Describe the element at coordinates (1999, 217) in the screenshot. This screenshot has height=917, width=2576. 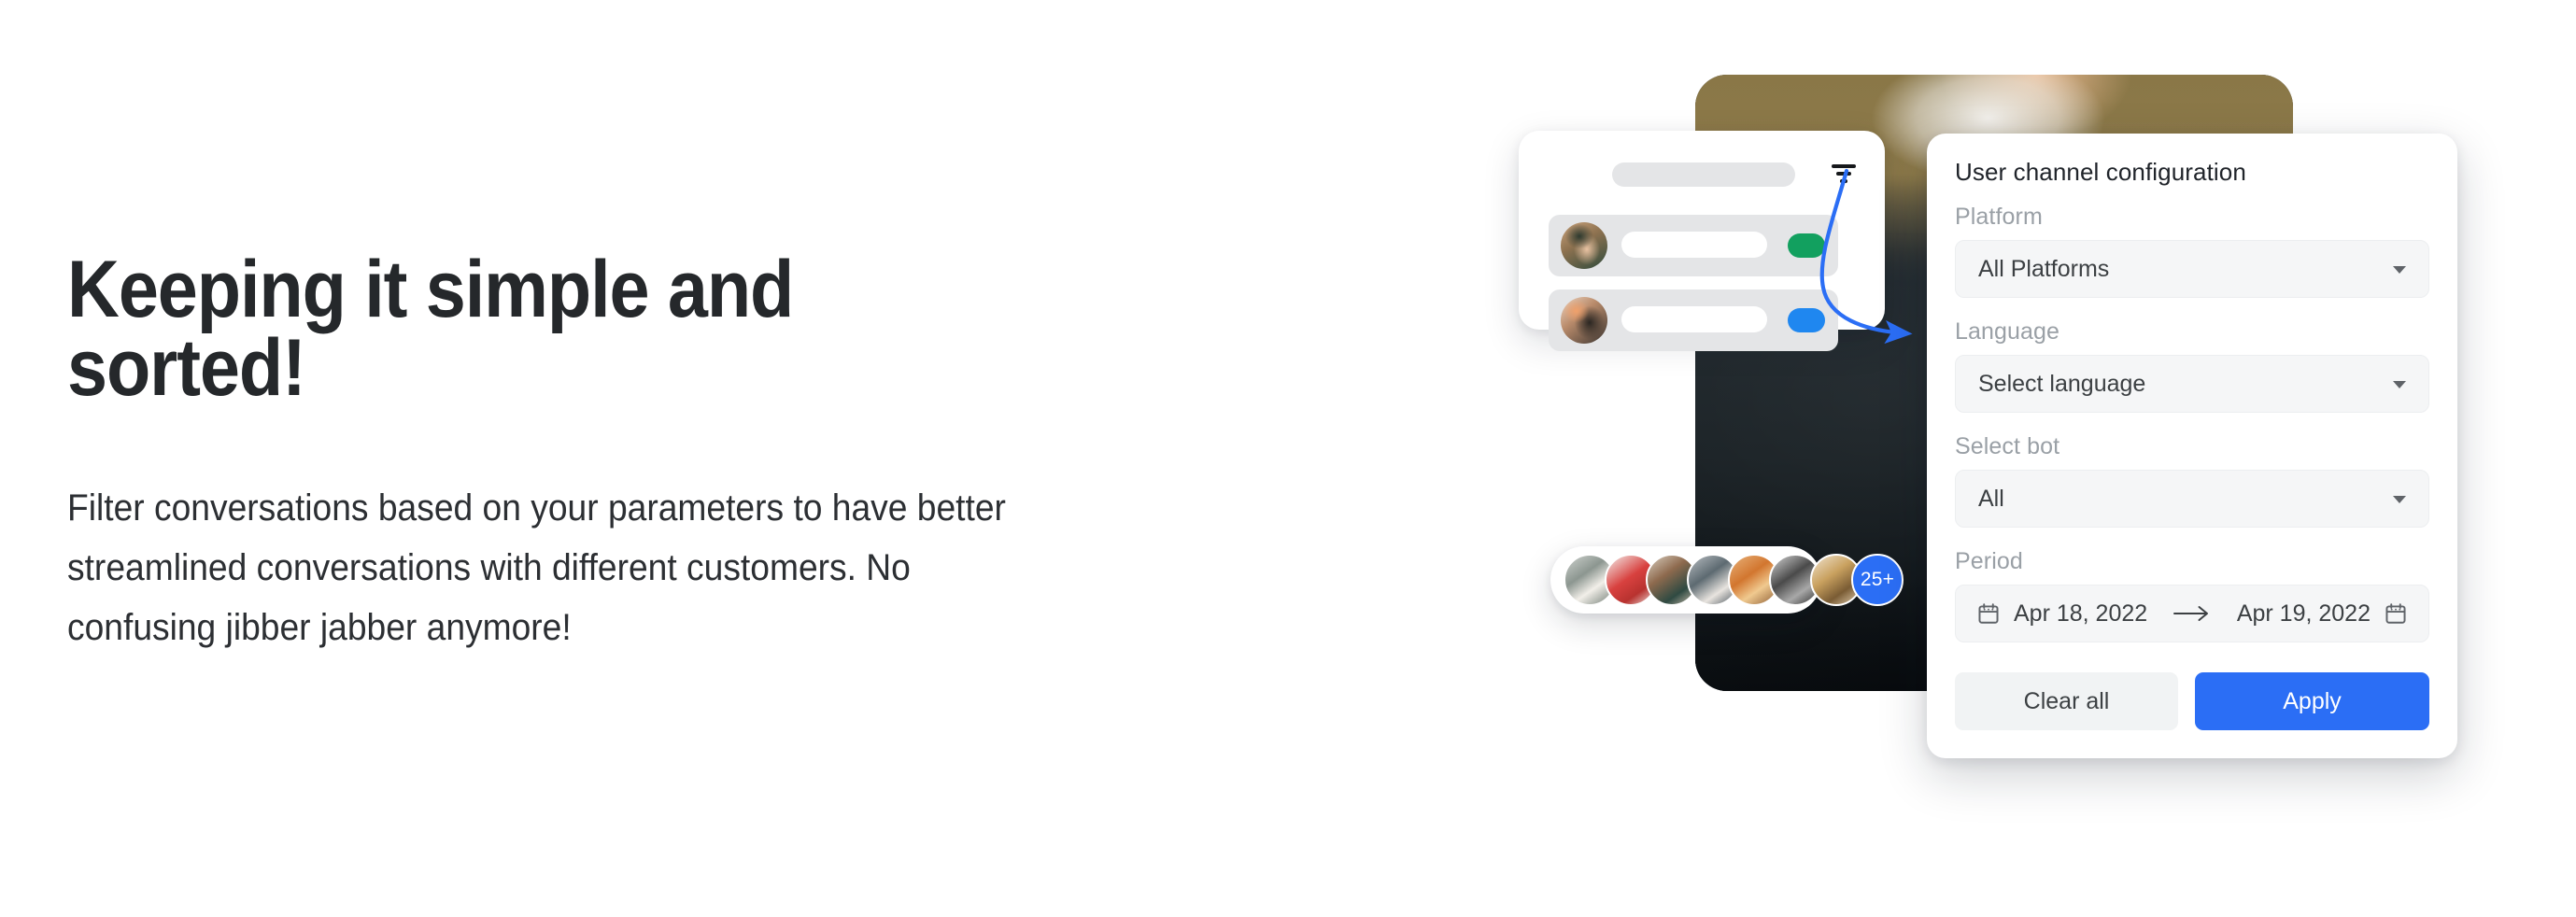
I see `field-label-platform: Platform` at that location.